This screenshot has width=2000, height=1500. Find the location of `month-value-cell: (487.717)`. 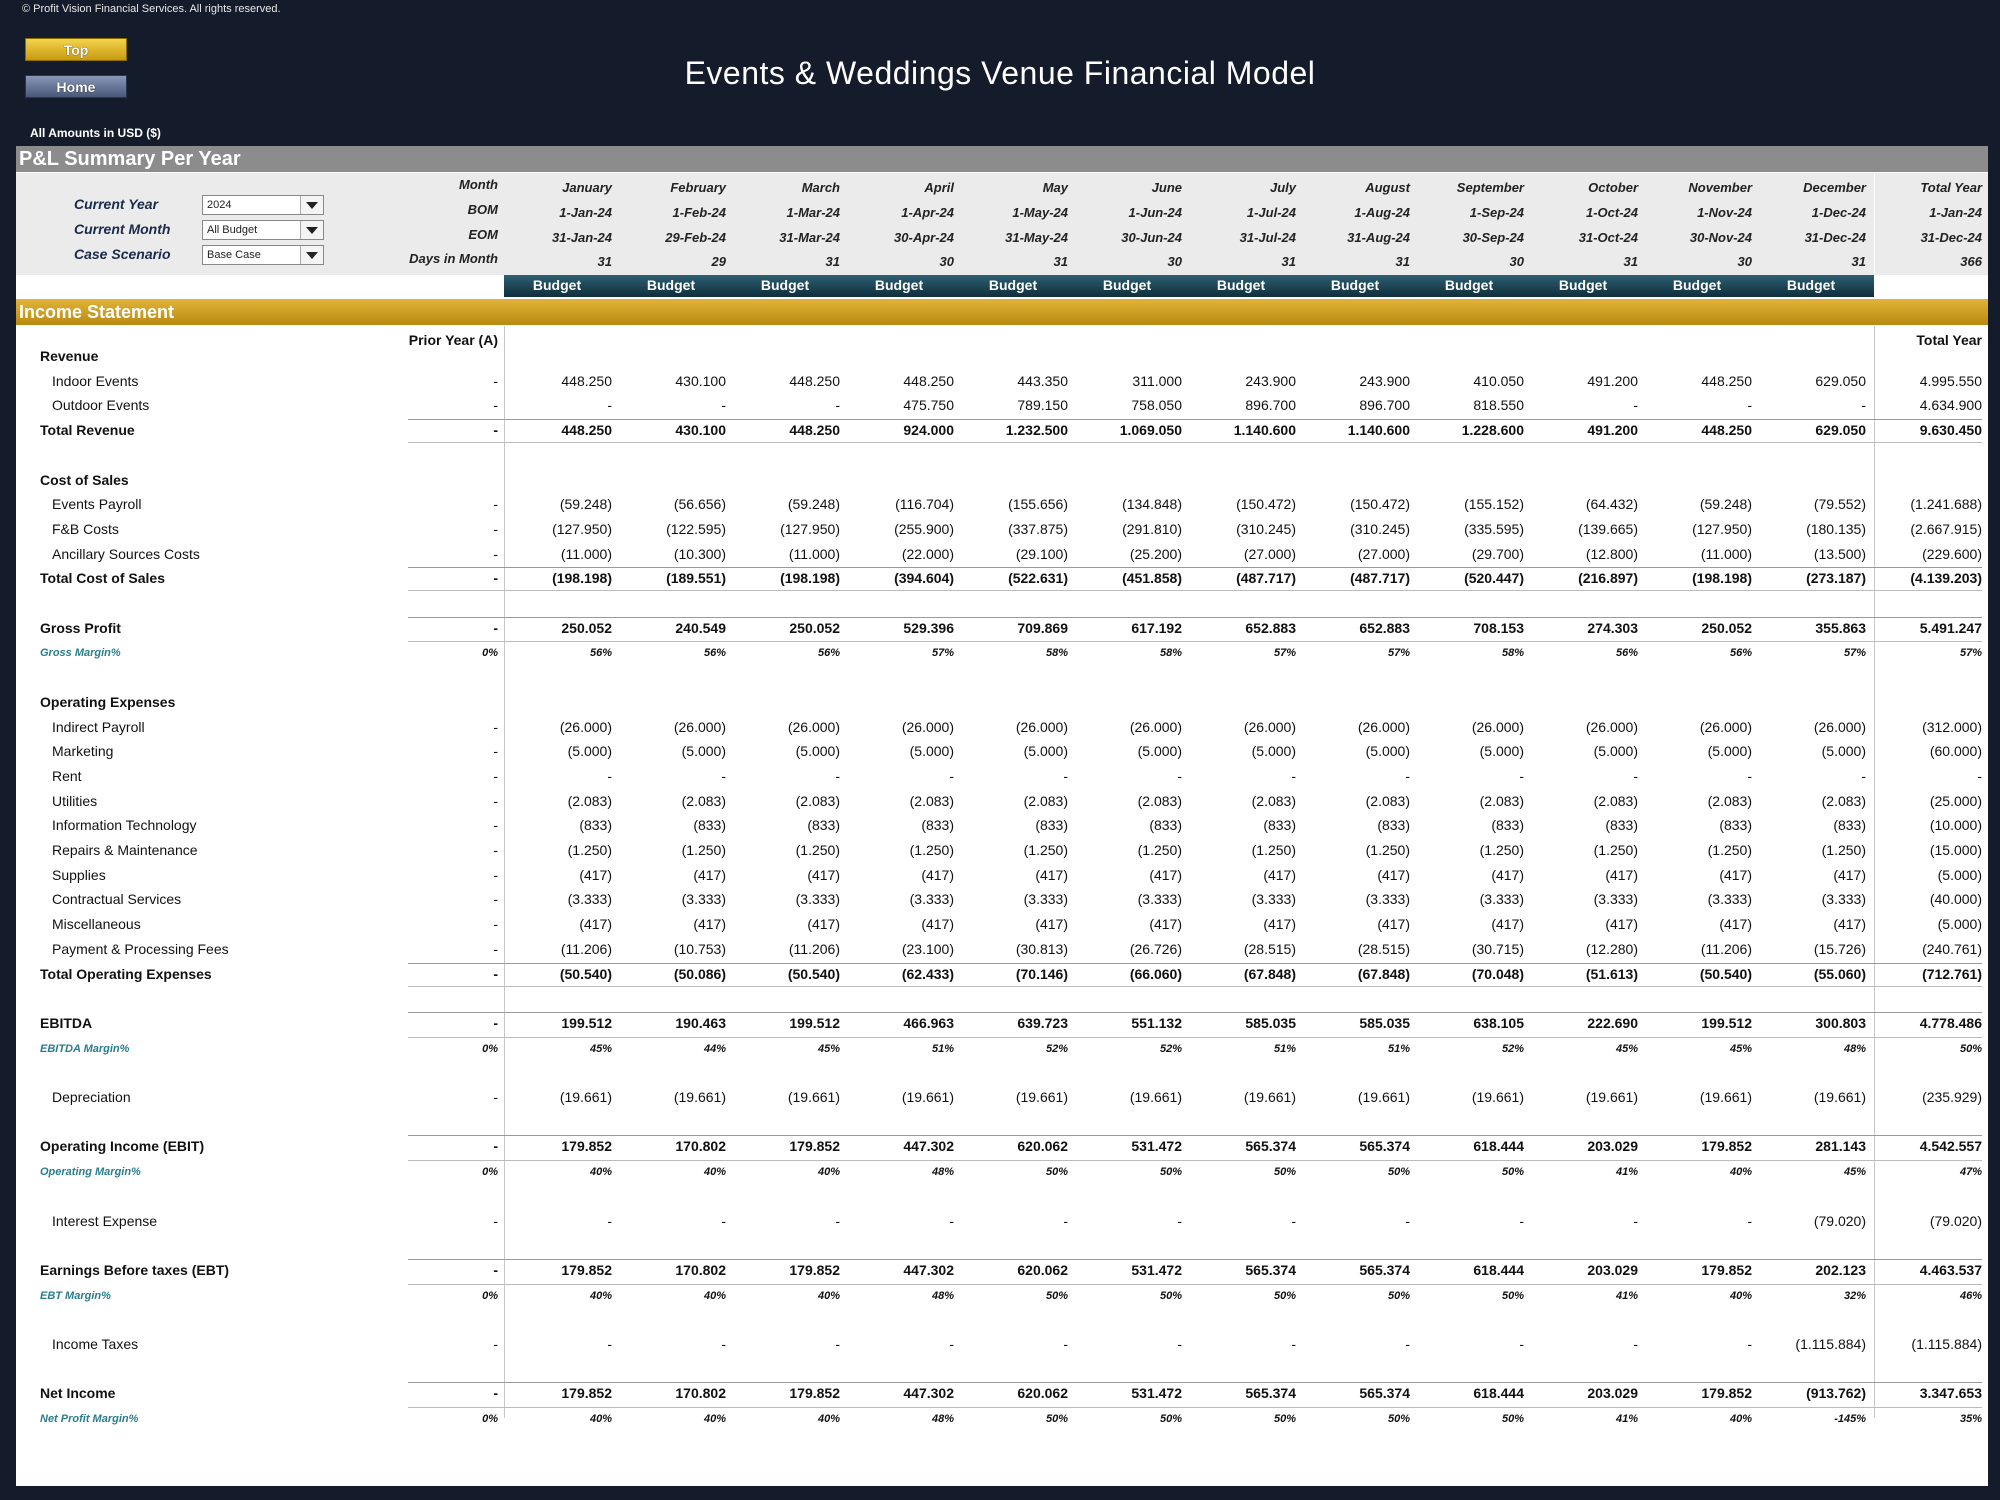

month-value-cell: (487.717) is located at coordinates (1380, 578).